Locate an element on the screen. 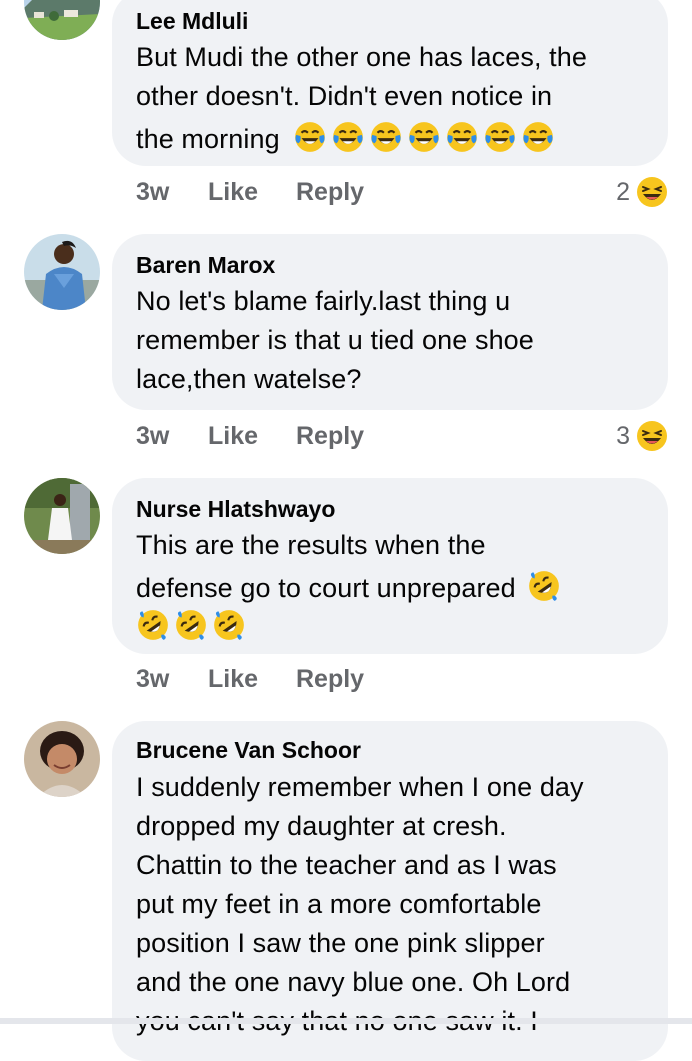 The height and width of the screenshot is (1061, 692). comment-text-line: lace,then watelse? is located at coordinates (249, 379).